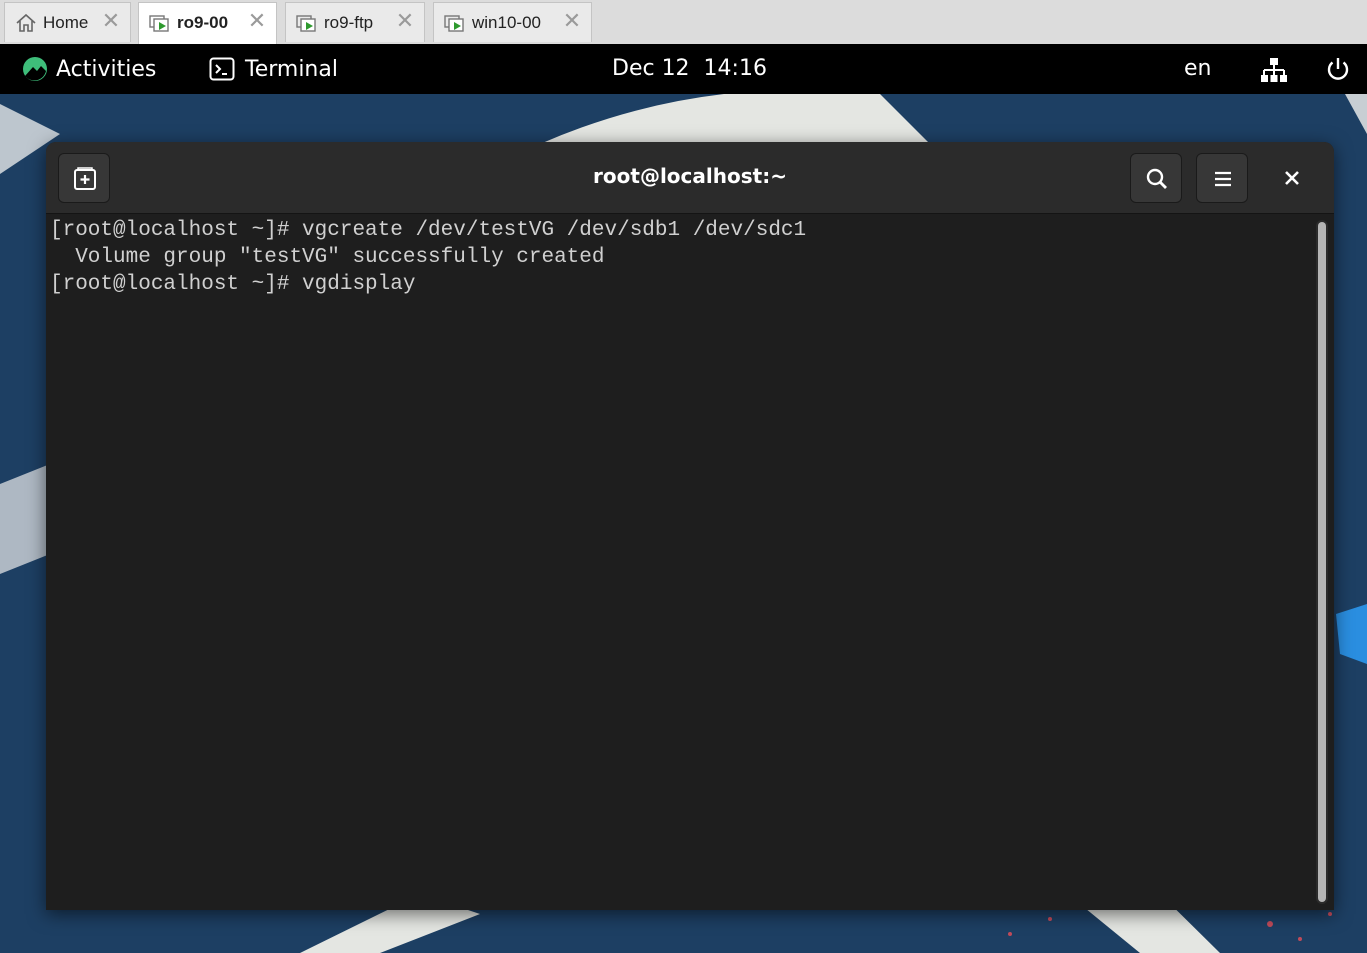  I want to click on activities-label: Activities, so click(106, 69).